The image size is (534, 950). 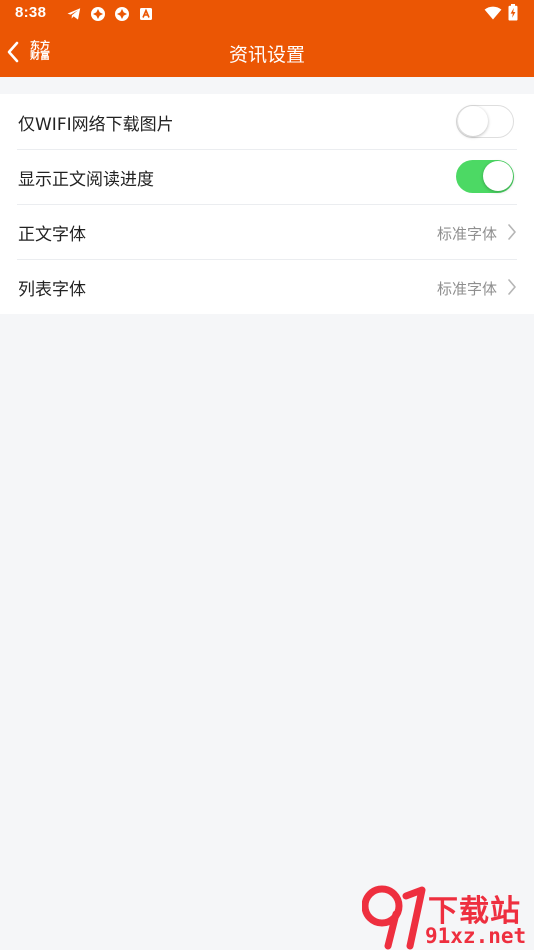 What do you see at coordinates (267, 176) in the screenshot?
I see `setting-row-reading-progress: 显示正文阅读进度` at bounding box center [267, 176].